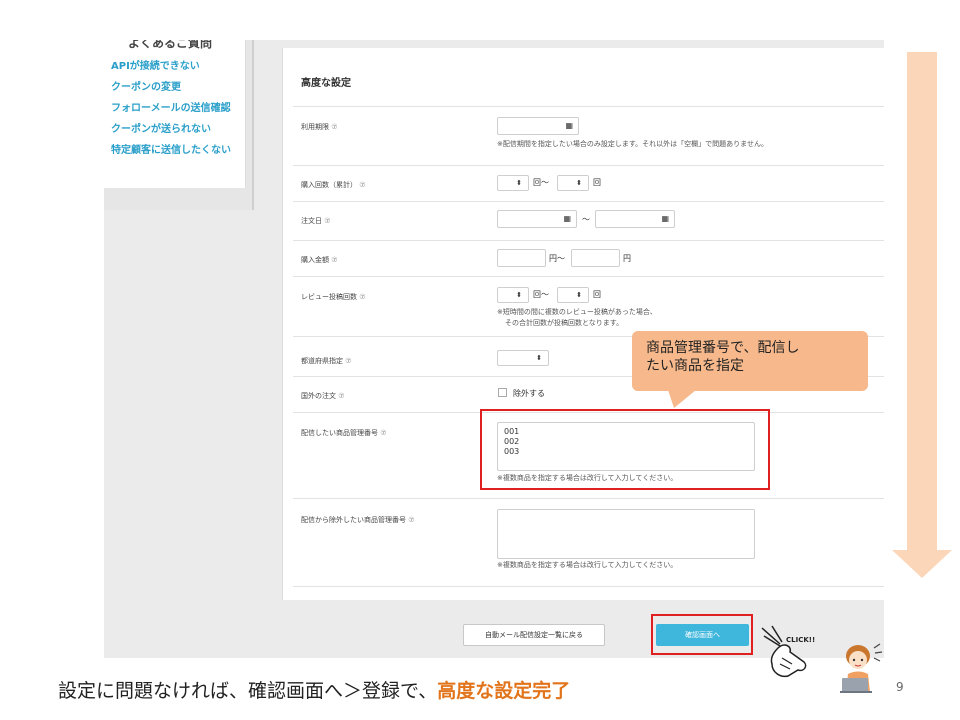 The image size is (960, 720). Describe the element at coordinates (861, 668) in the screenshot. I see `person-with-laptop-icon` at that location.